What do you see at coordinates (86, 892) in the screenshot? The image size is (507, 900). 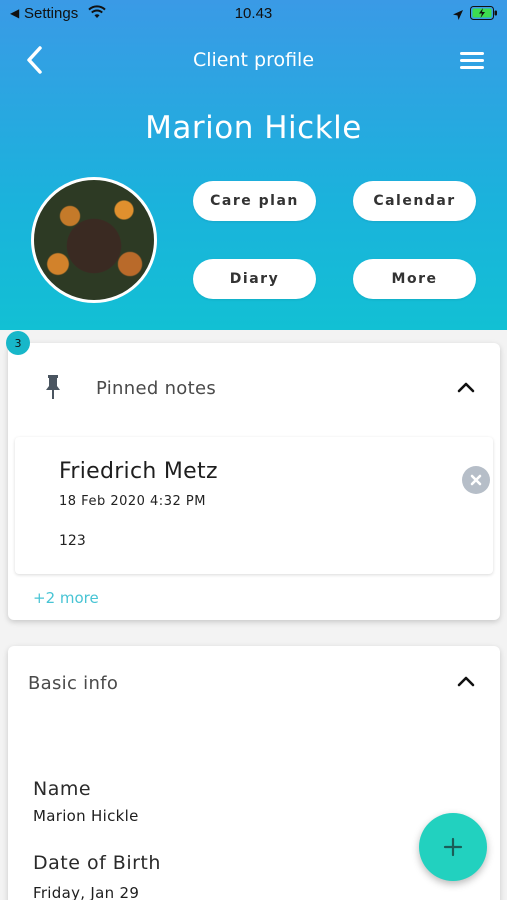 I see `dob-value: Friday, Jan 29` at bounding box center [86, 892].